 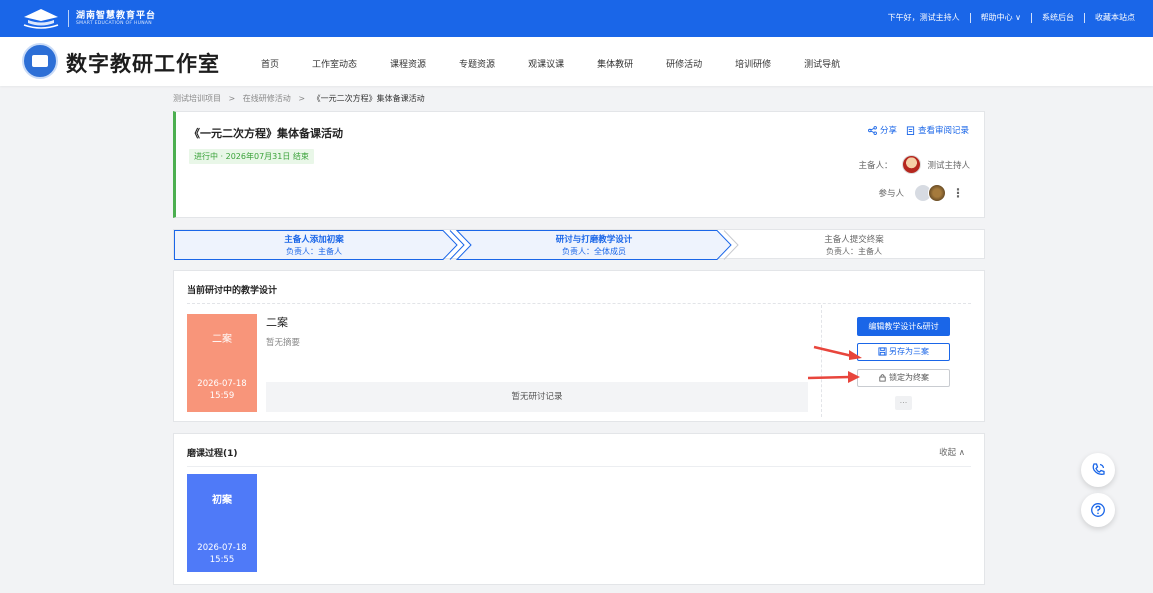 I want to click on step-label: 主备人添加初案, so click(x=314, y=240).